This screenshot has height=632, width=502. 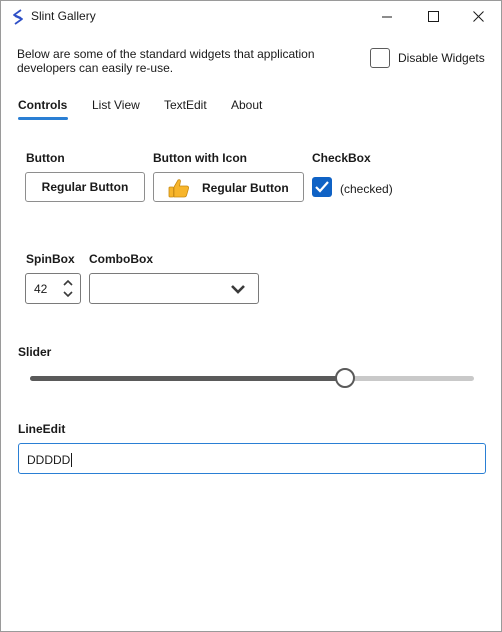 I want to click on close-icon, so click(x=478, y=16).